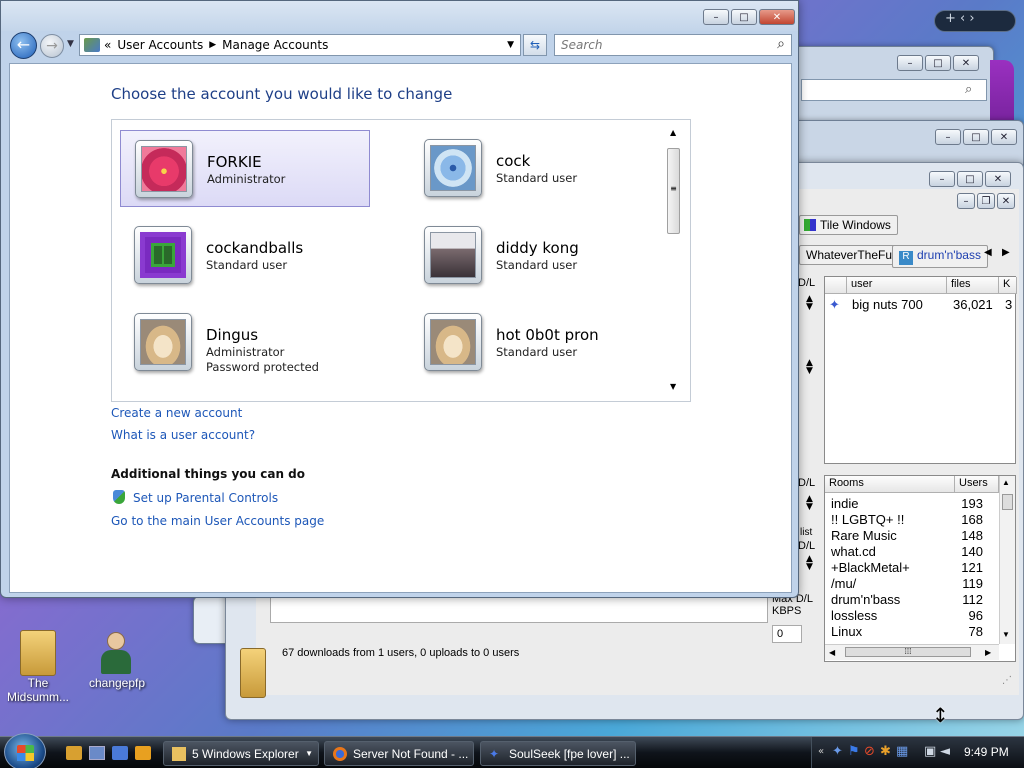  What do you see at coordinates (245, 255) in the screenshot?
I see `account-cockandballs: cockandballs Standard user` at bounding box center [245, 255].